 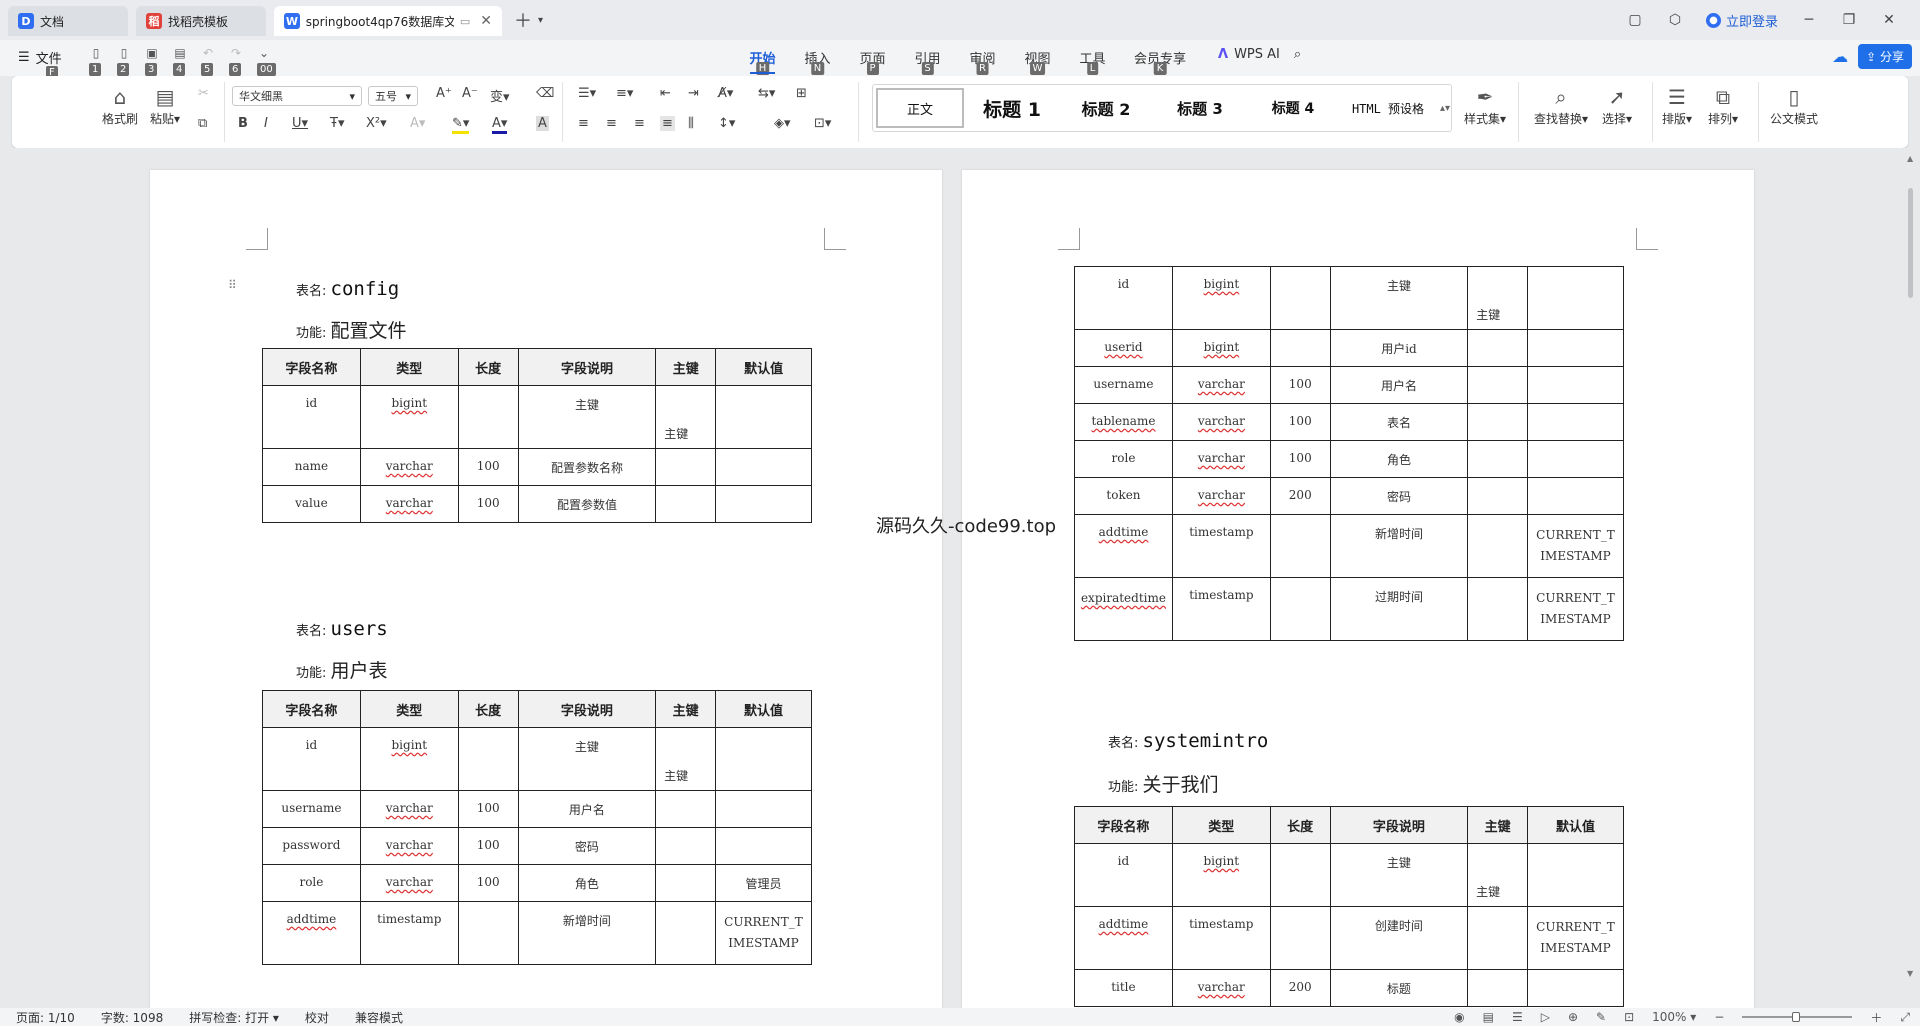 I want to click on gallery-scroll-icon: ▴▾, so click(x=1445, y=108).